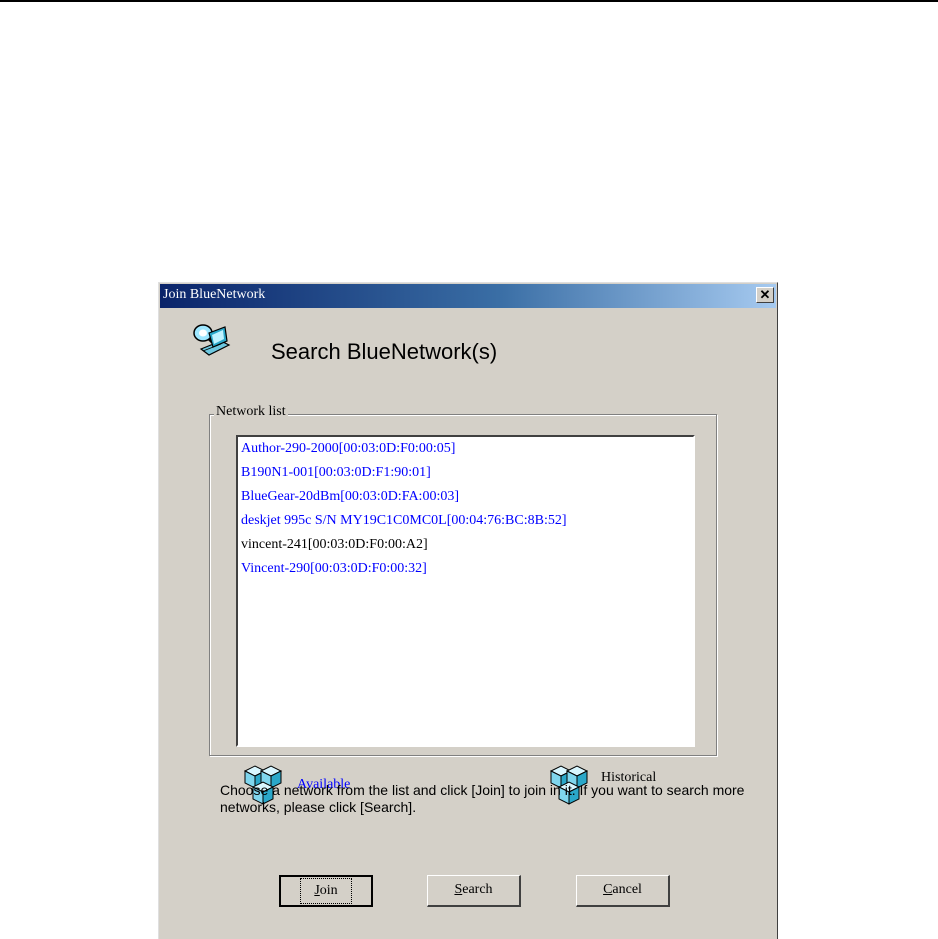  I want to click on network-list-item: BlueGear-20dBm[00:03:0D:FA:00:03], so click(350, 496).